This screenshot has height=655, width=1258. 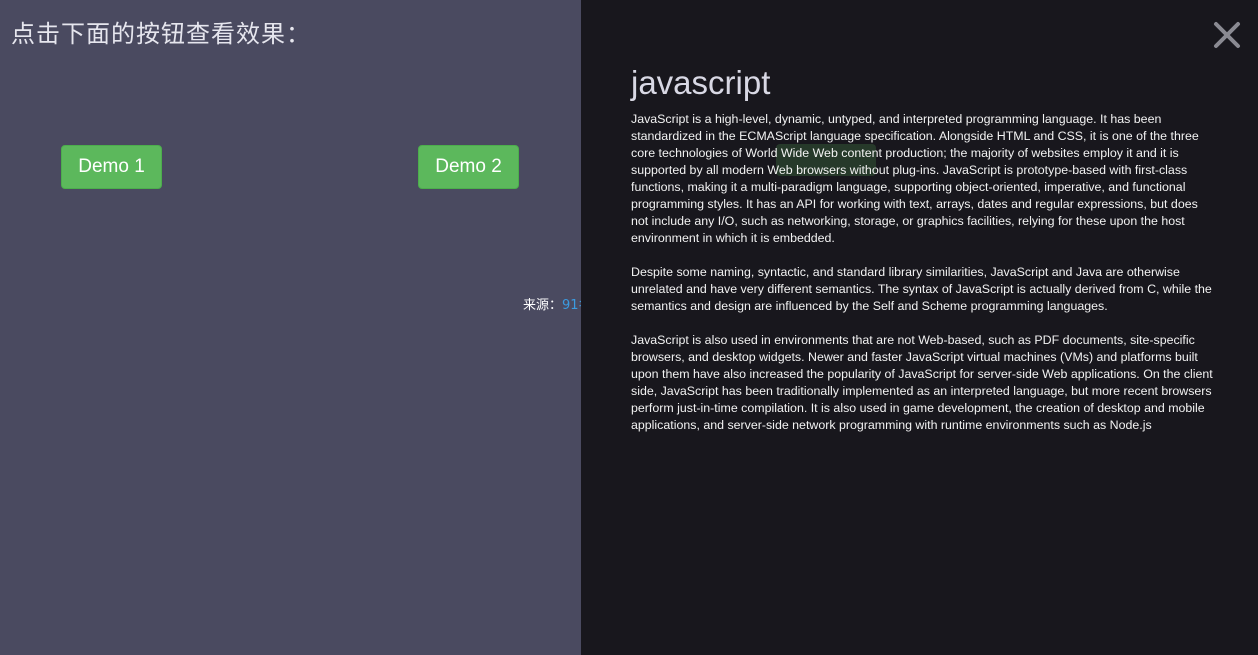 I want to click on close-button, so click(x=1227, y=35).